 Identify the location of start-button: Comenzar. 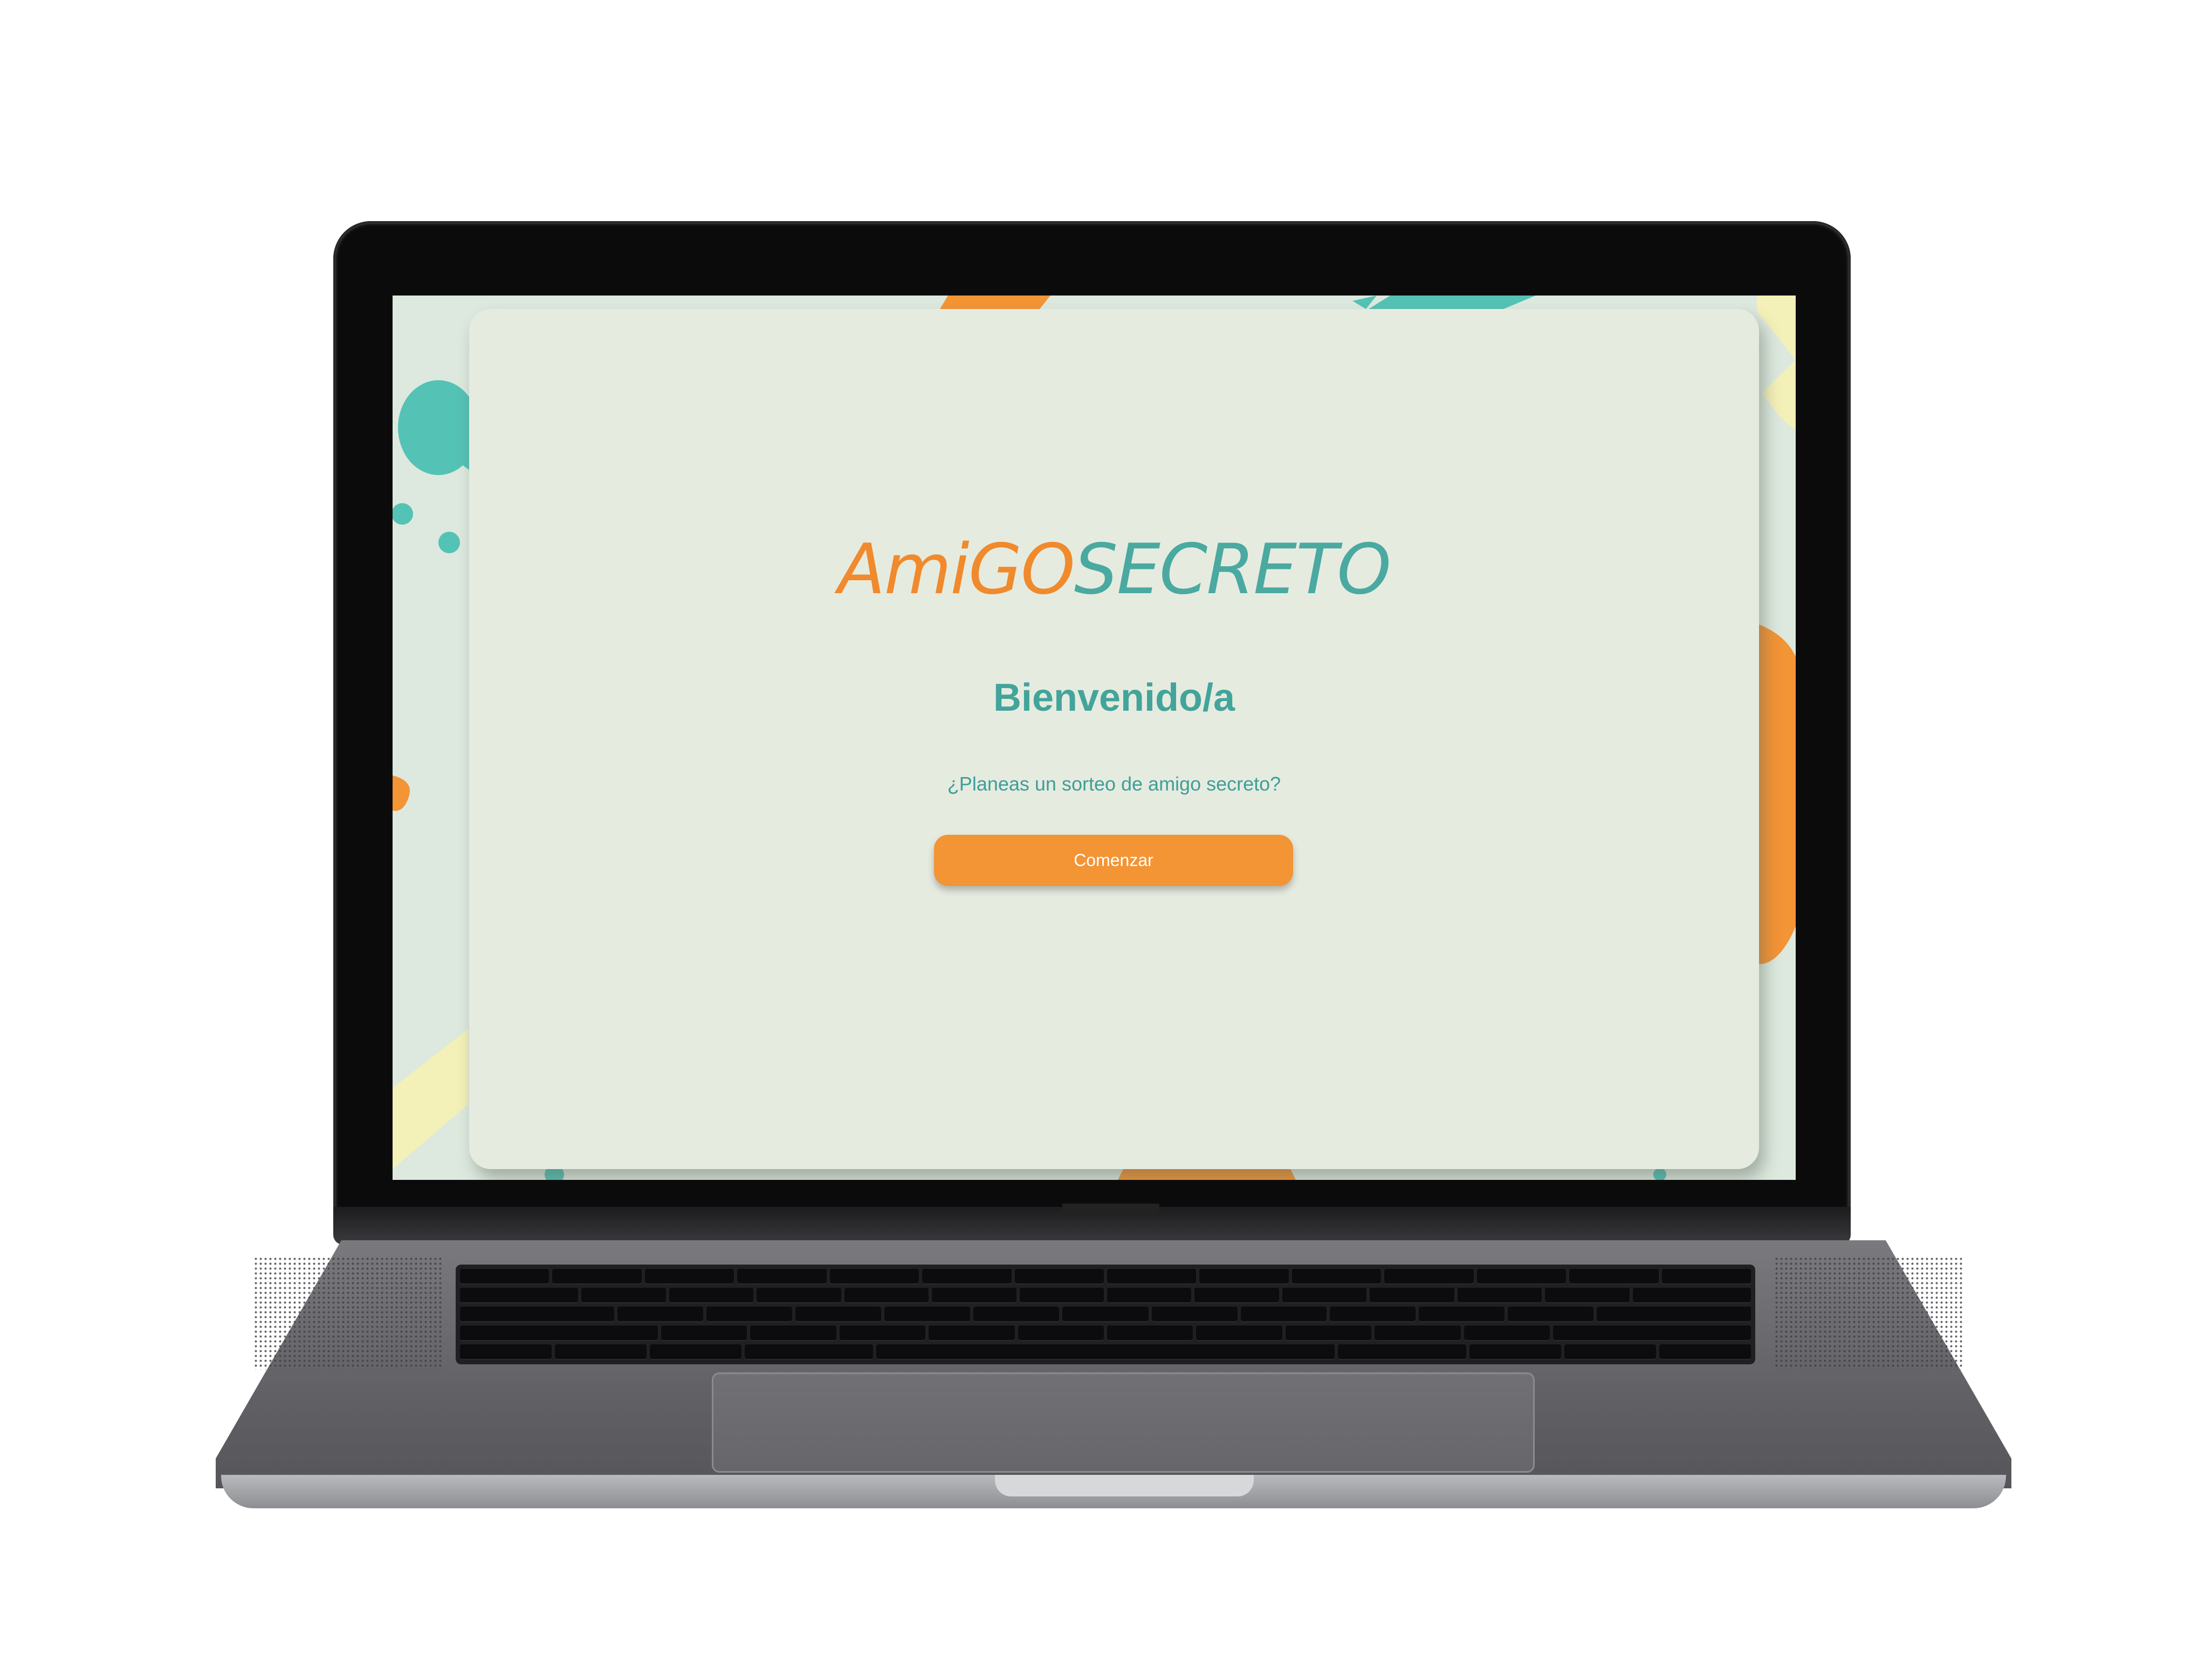
(1113, 860).